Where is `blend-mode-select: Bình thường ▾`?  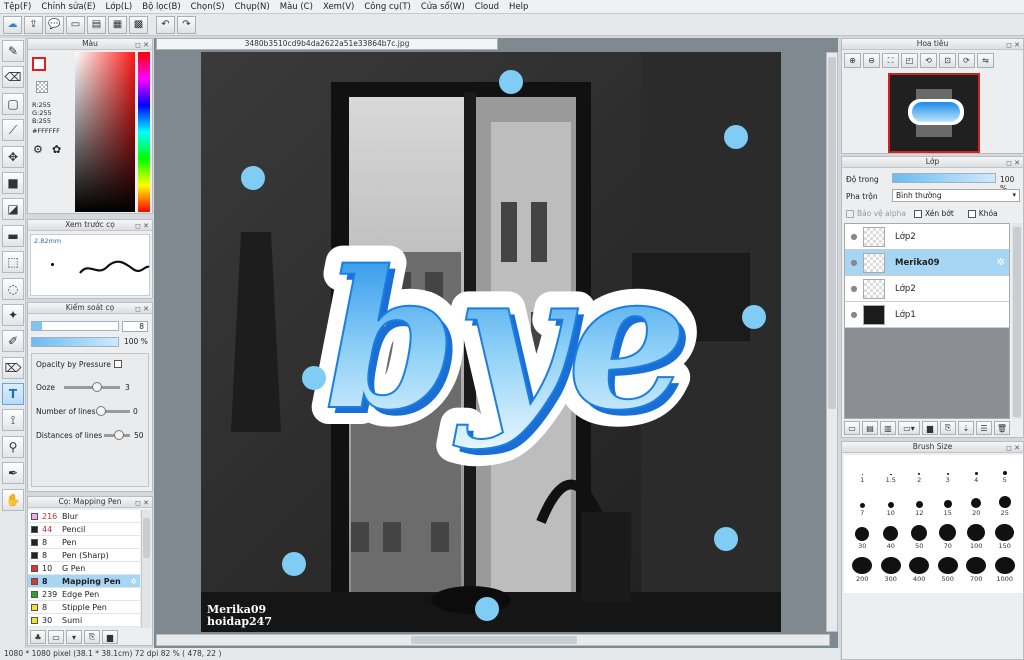 blend-mode-select: Bình thường ▾ is located at coordinates (956, 195).